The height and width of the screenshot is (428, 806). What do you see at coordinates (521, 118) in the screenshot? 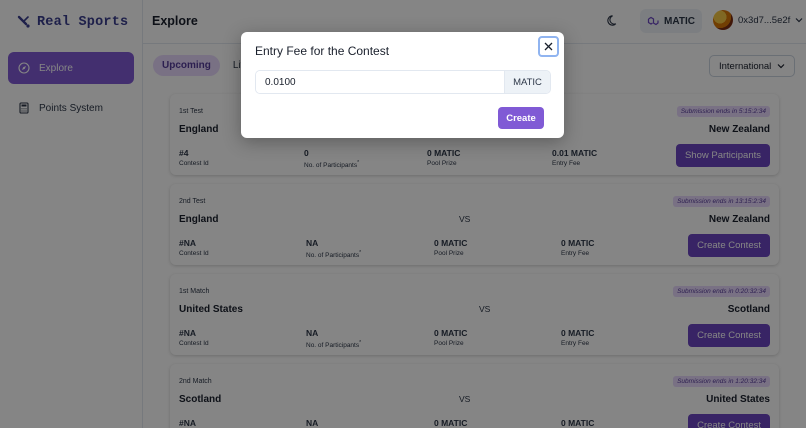
I see `create-button: Create` at bounding box center [521, 118].